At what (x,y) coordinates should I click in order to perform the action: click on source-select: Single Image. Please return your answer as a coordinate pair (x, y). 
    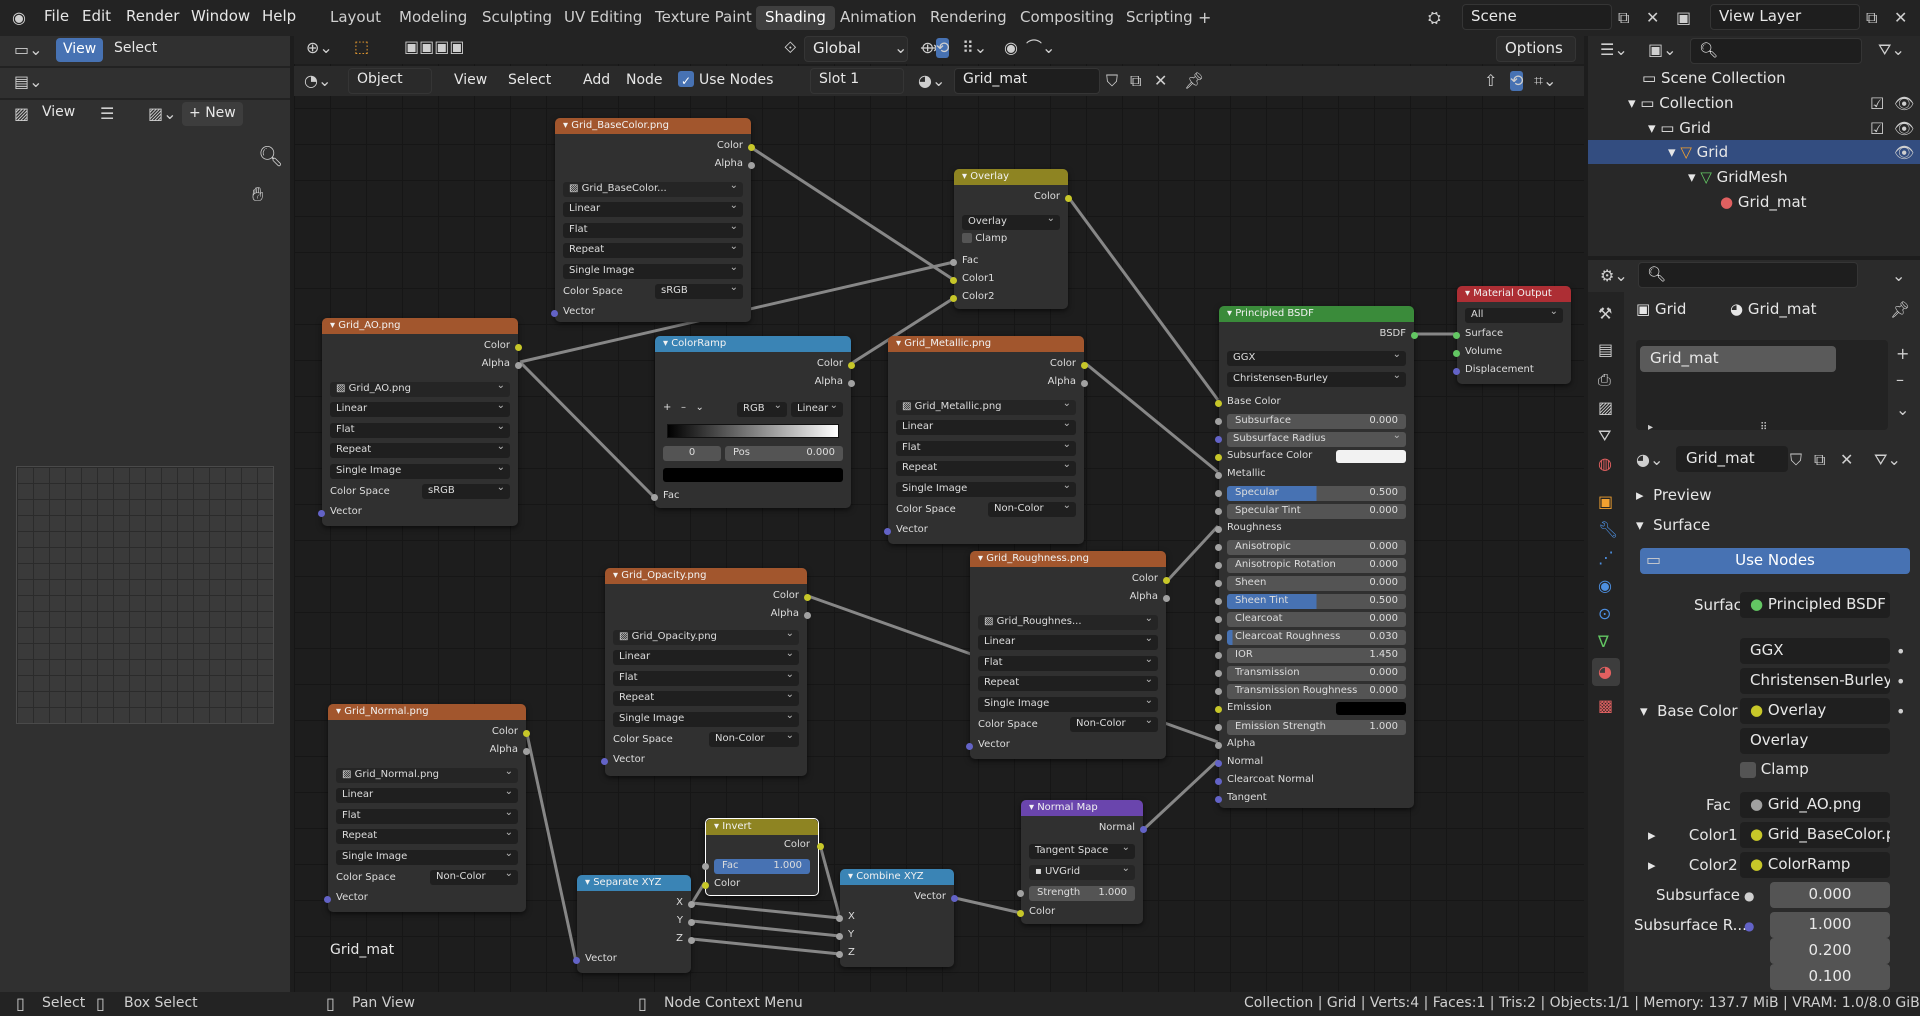
    Looking at the image, I should click on (427, 856).